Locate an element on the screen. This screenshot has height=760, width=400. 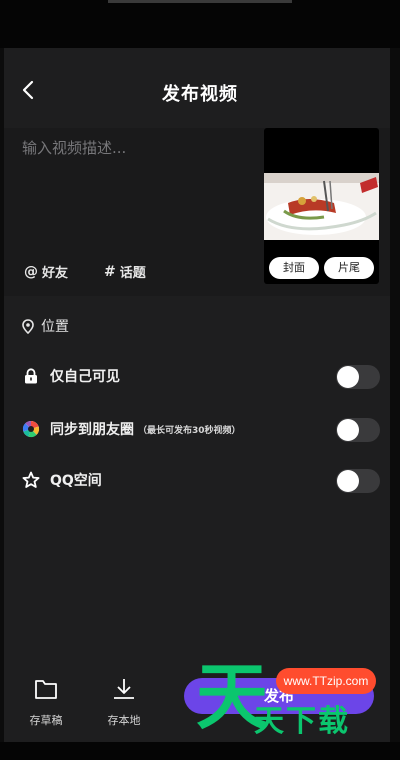
page-title: 发布视频 is located at coordinates (200, 94).